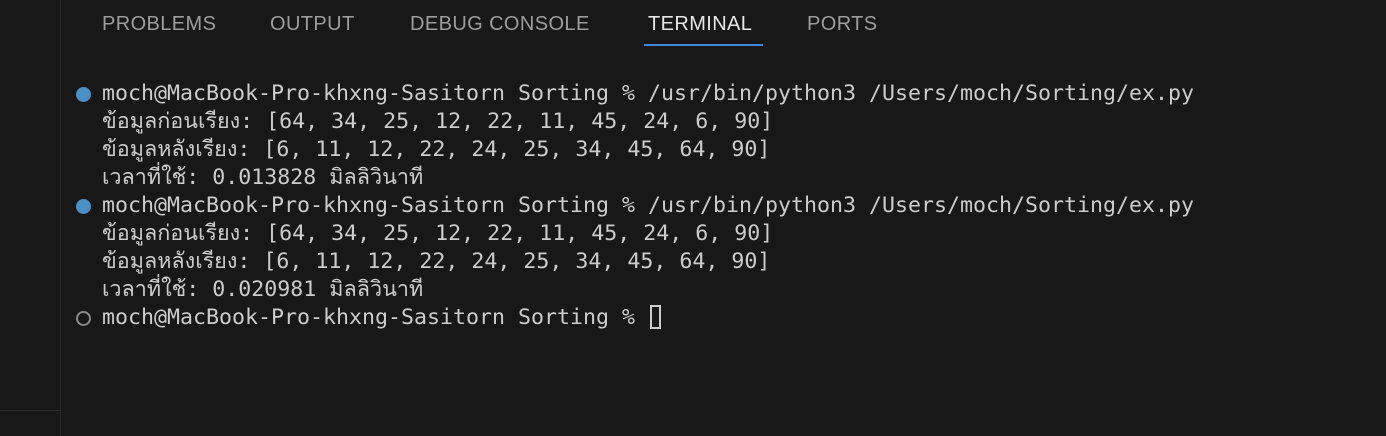  What do you see at coordinates (159, 24) in the screenshot?
I see `tab-problems: PROBLEMS` at bounding box center [159, 24].